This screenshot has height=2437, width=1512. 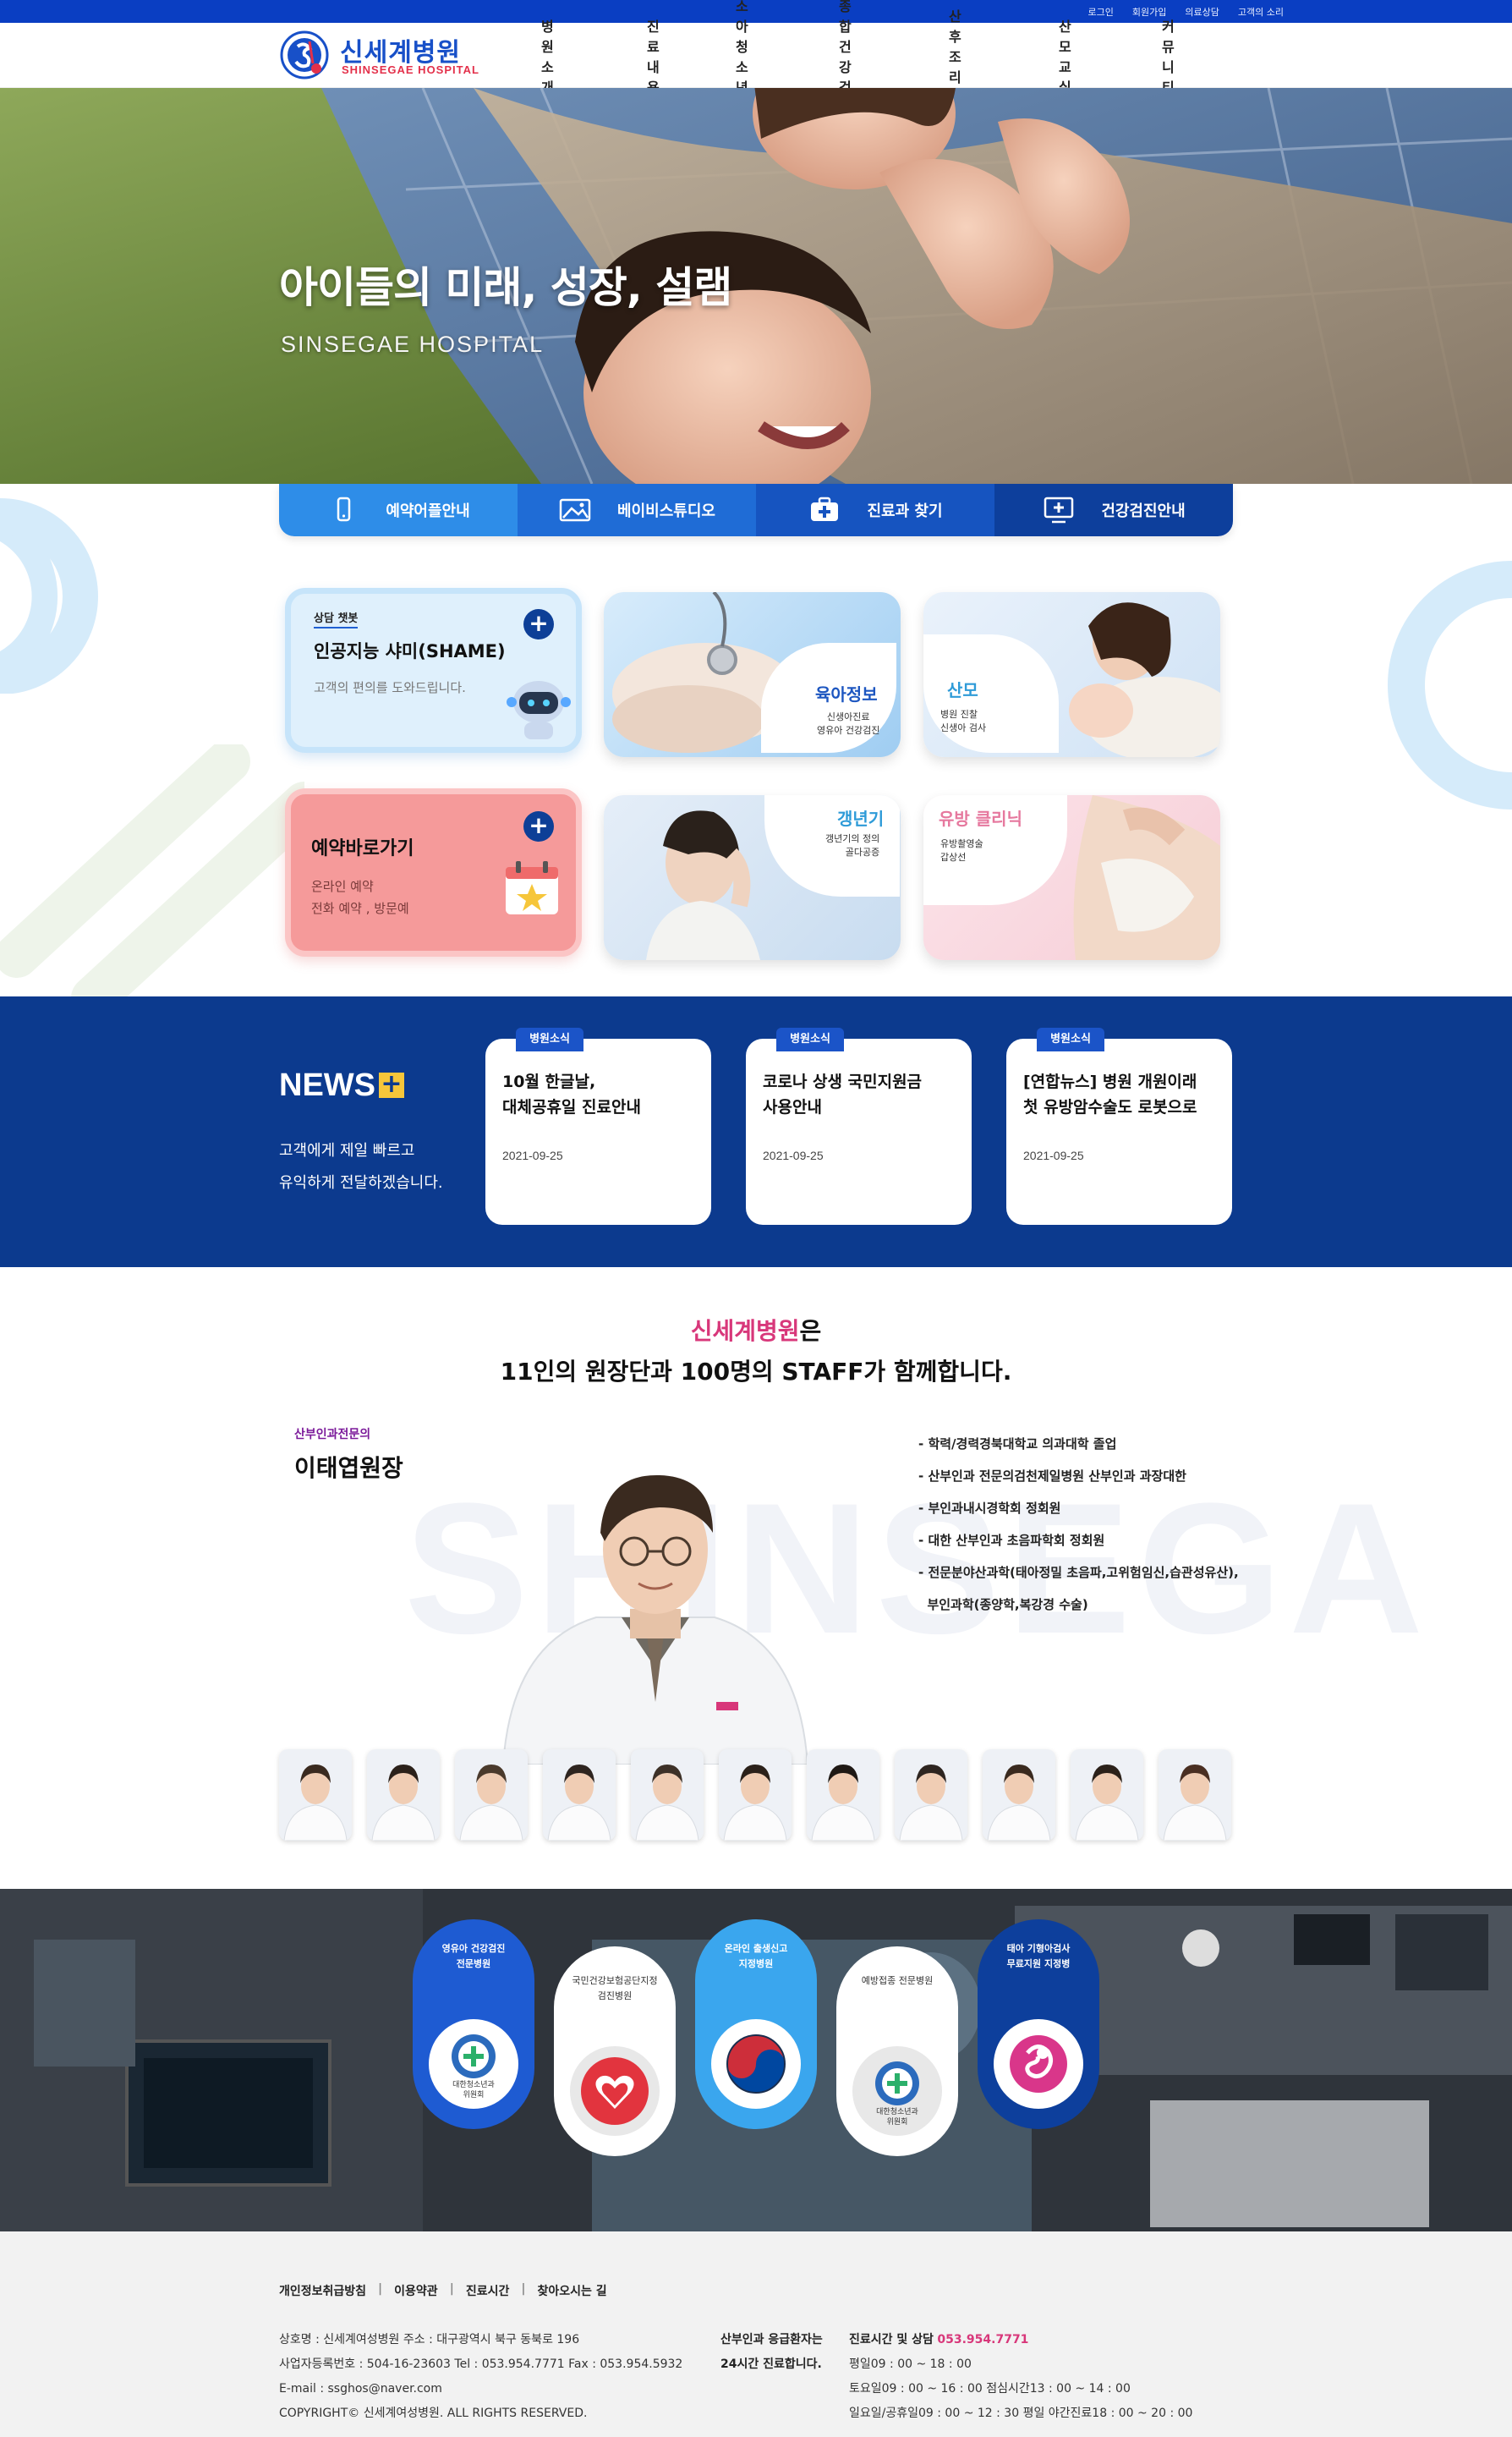 I want to click on terms-link: 이용약관, so click(x=416, y=2291).